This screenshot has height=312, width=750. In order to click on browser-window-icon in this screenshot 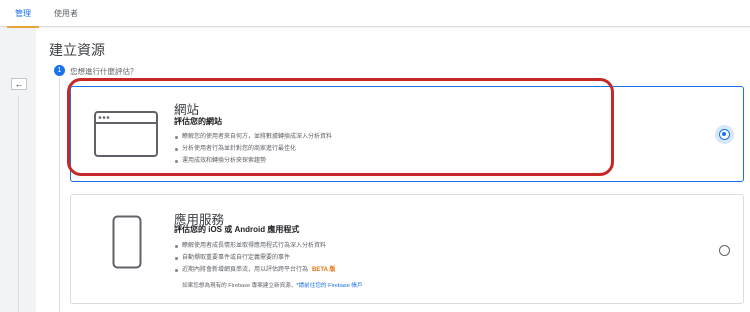, I will do `click(126, 134)`.